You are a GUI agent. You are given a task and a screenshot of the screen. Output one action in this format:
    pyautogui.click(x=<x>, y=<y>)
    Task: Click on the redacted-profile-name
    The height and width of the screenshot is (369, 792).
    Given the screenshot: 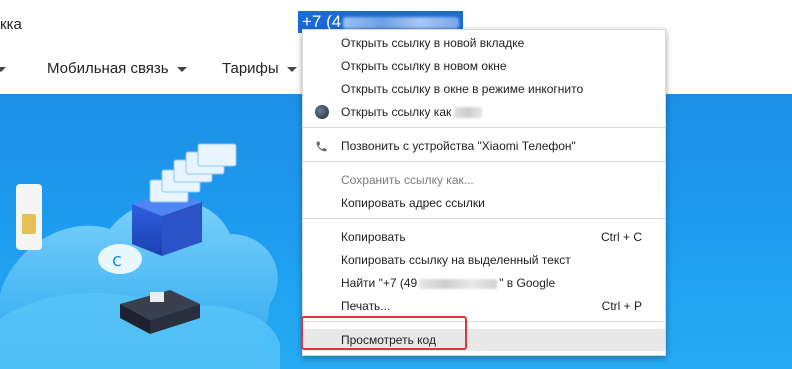 What is the action you would take?
    pyautogui.click(x=468, y=113)
    